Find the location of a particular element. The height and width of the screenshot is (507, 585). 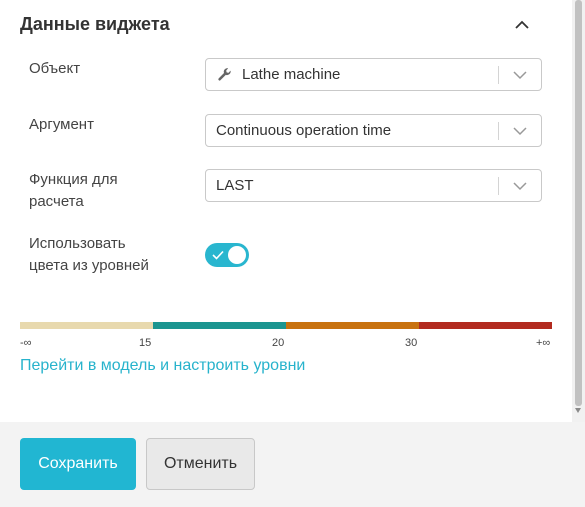

object-value-text: Lathe machine is located at coordinates (291, 74).